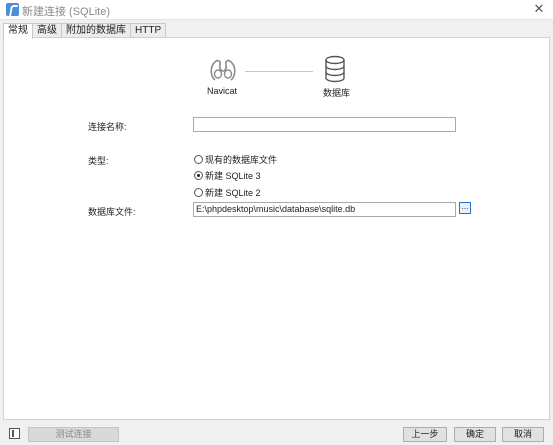 The image size is (553, 445). What do you see at coordinates (107, 127) in the screenshot?
I see `connection-name-label: 连接名称:` at bounding box center [107, 127].